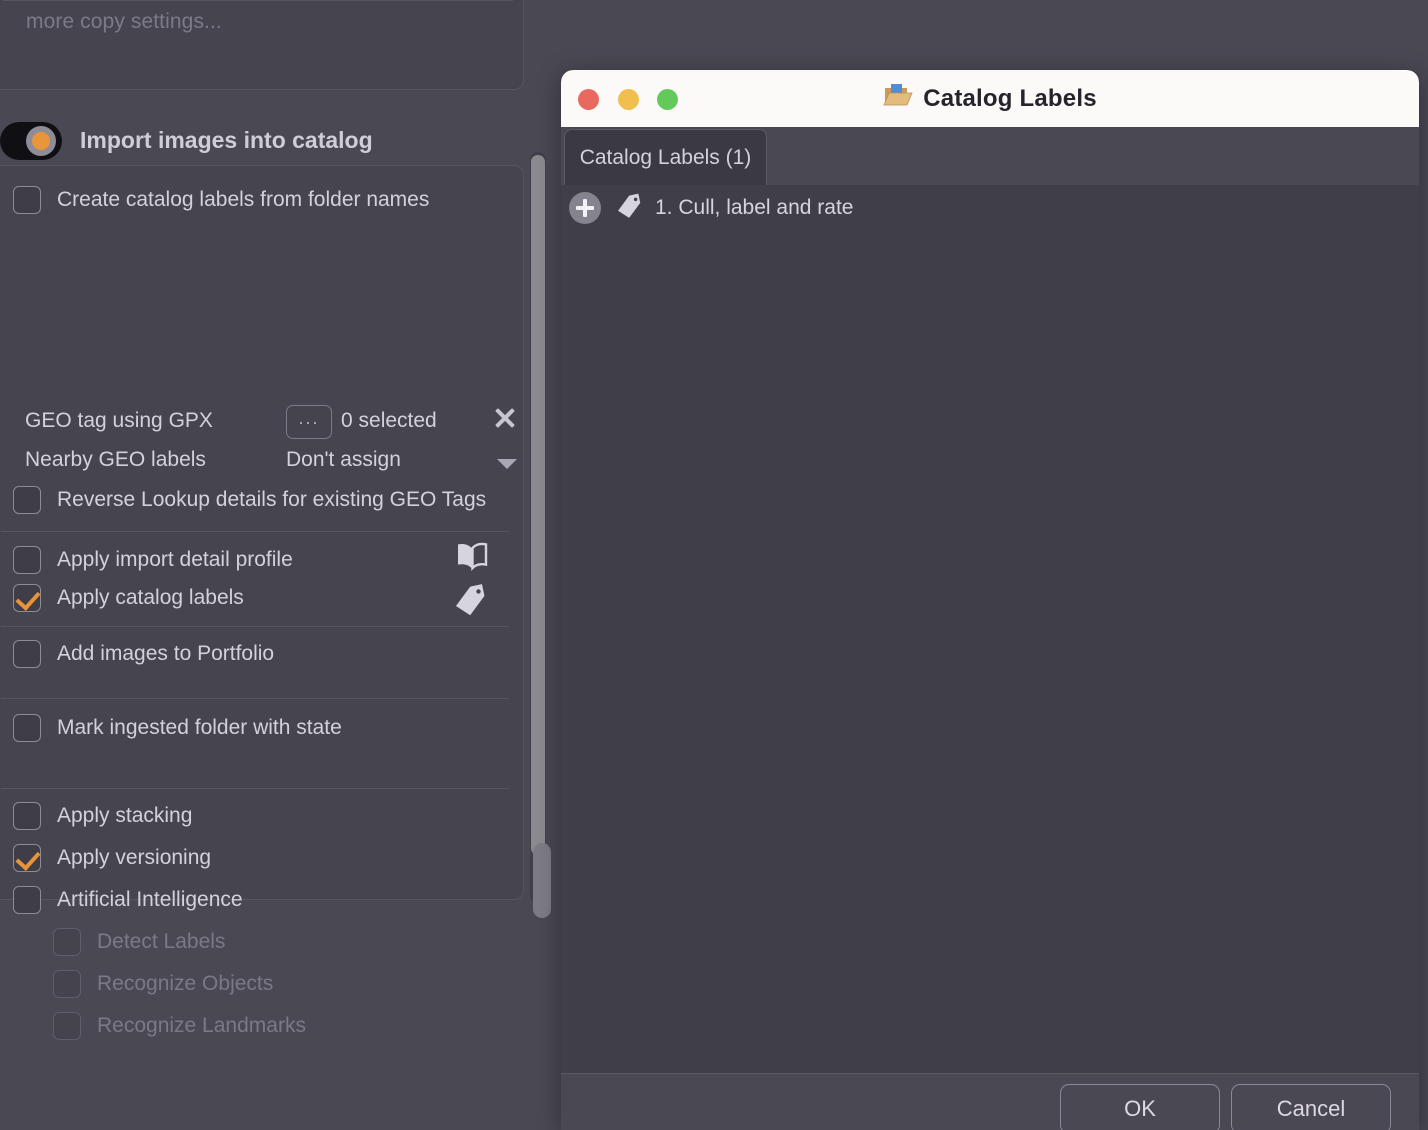 This screenshot has height=1130, width=1428. What do you see at coordinates (27, 816) in the screenshot?
I see `checkbox-apply-stacking` at bounding box center [27, 816].